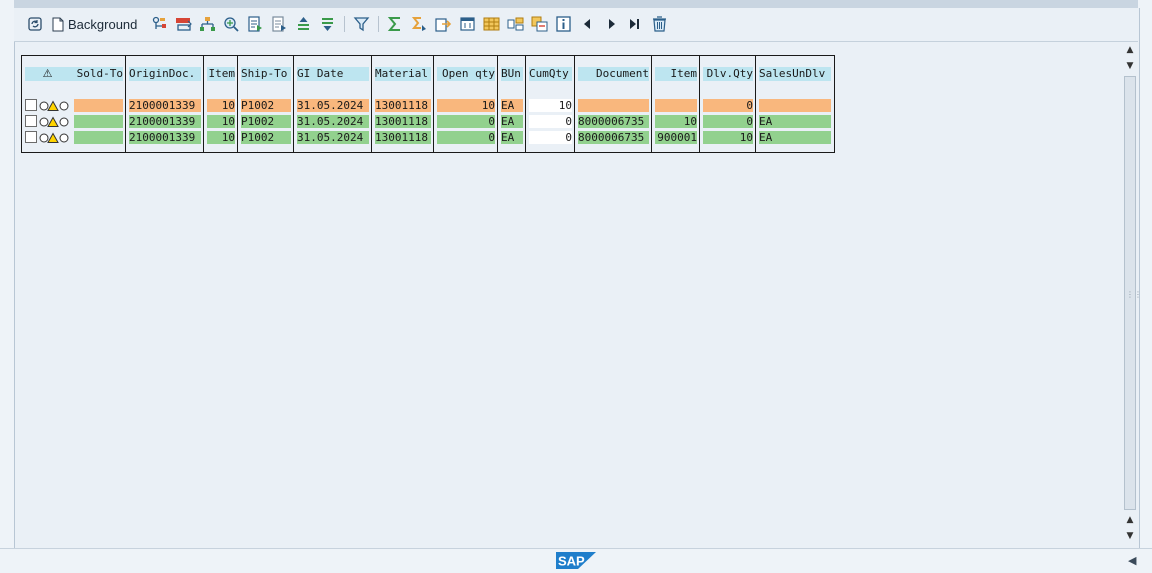 The height and width of the screenshot is (573, 1152). I want to click on sum-icon, so click(395, 24).